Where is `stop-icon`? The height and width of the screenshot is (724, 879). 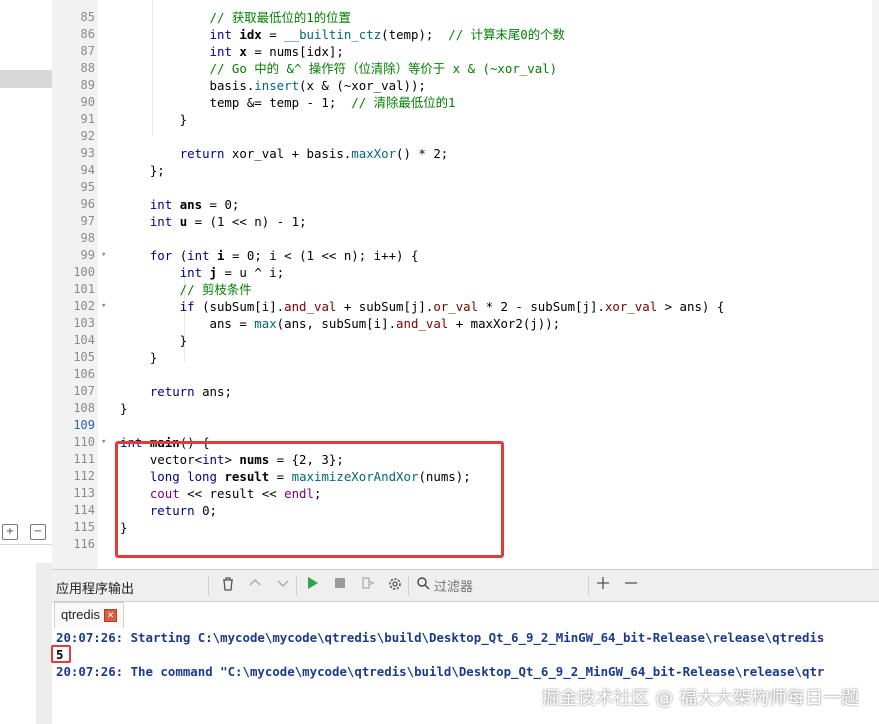 stop-icon is located at coordinates (340, 585).